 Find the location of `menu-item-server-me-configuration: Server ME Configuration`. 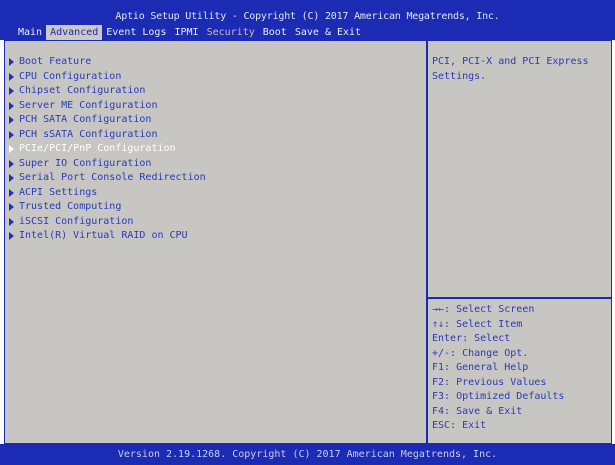

menu-item-server-me-configuration: Server ME Configuration is located at coordinates (107, 106).